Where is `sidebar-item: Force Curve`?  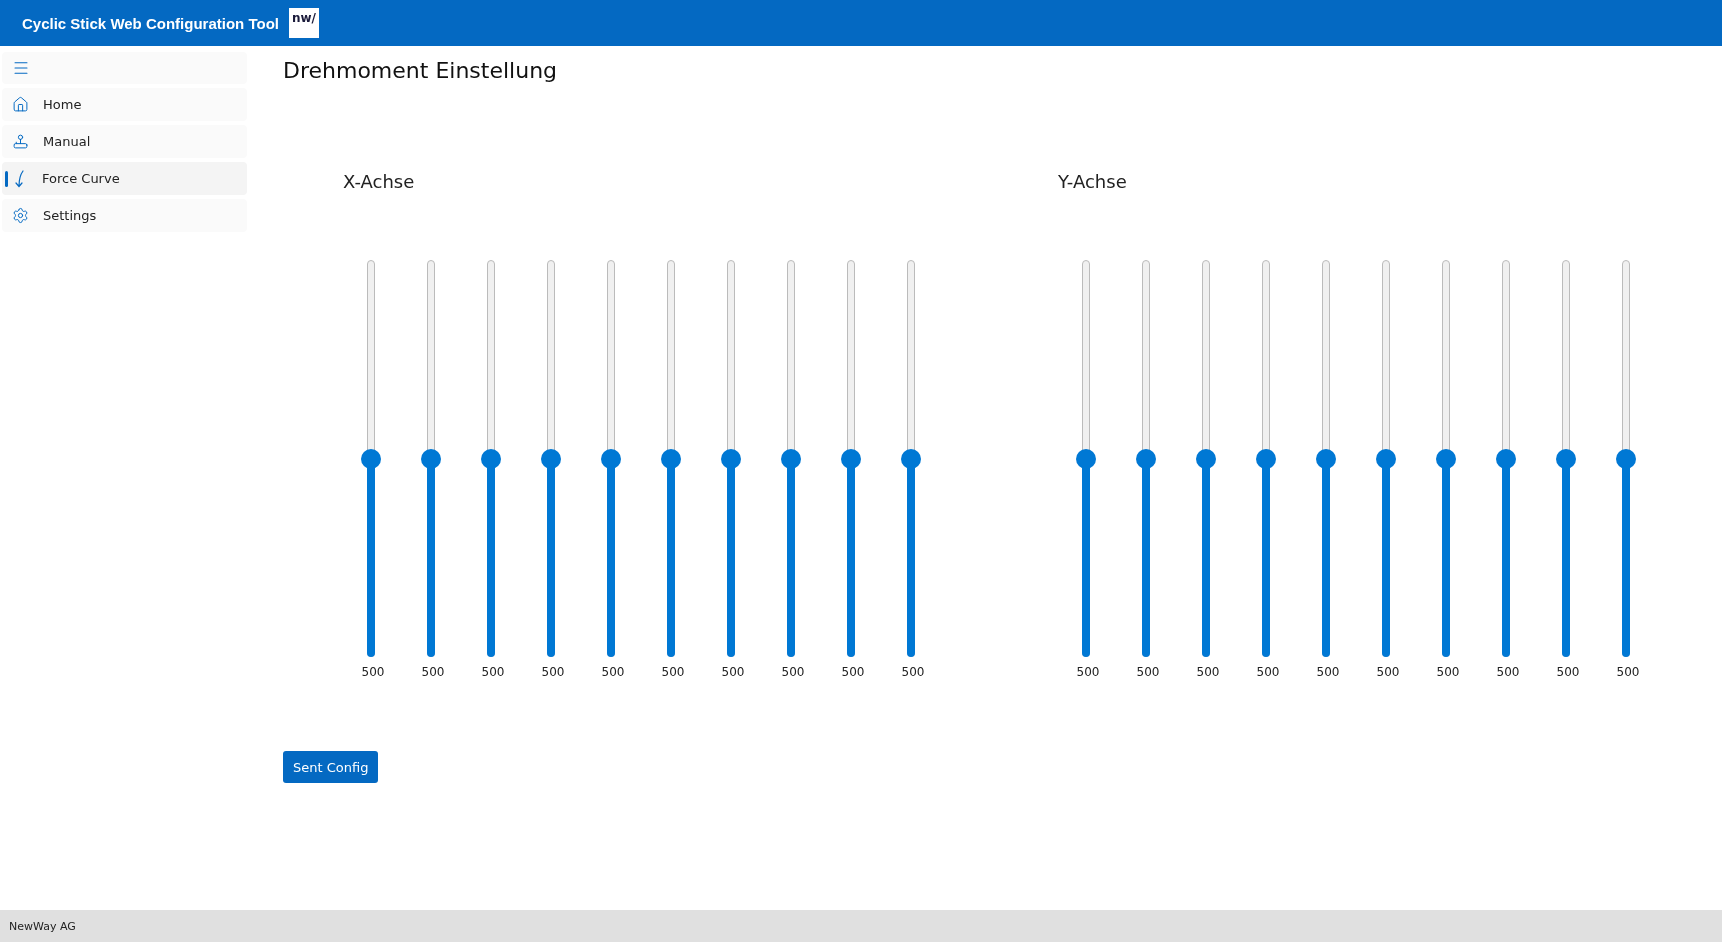 sidebar-item: Force Curve is located at coordinates (124, 178).